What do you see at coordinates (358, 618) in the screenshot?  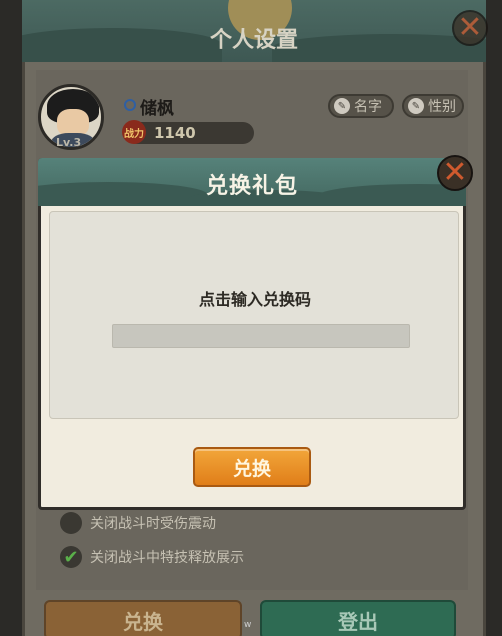 I see `logout-button: 登出` at bounding box center [358, 618].